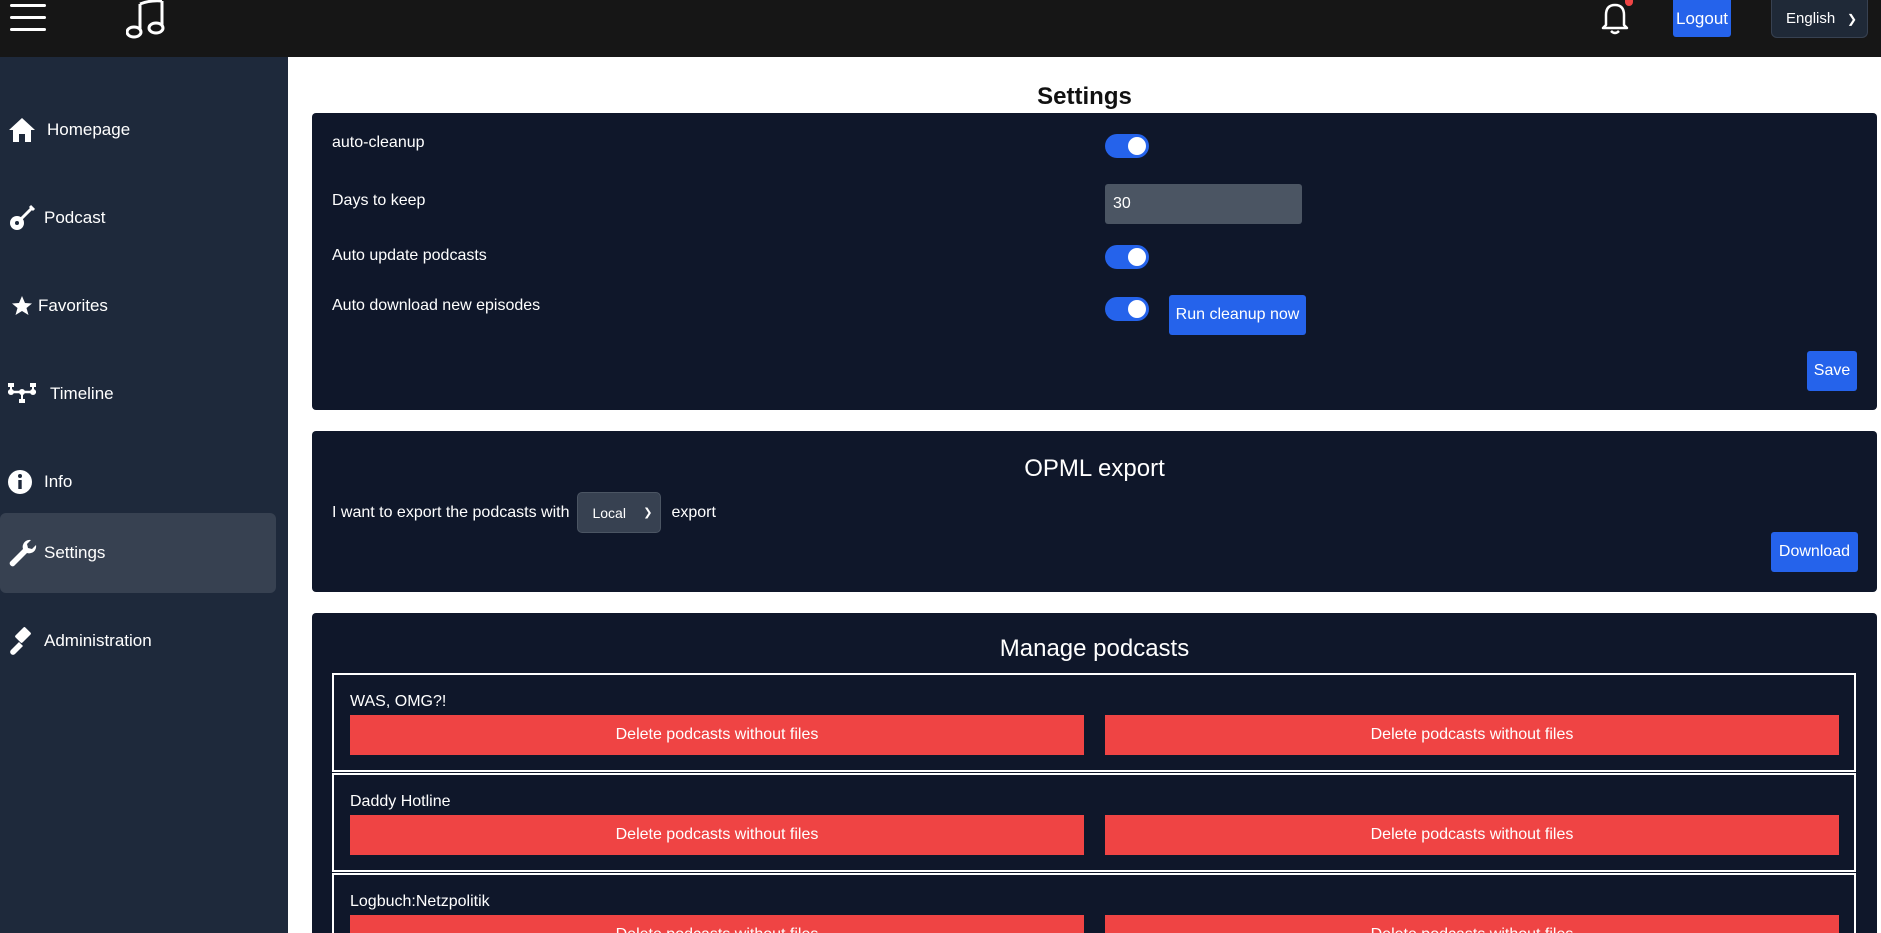 The image size is (1881, 933). I want to click on sidebar-item-label: Podcast, so click(75, 217).